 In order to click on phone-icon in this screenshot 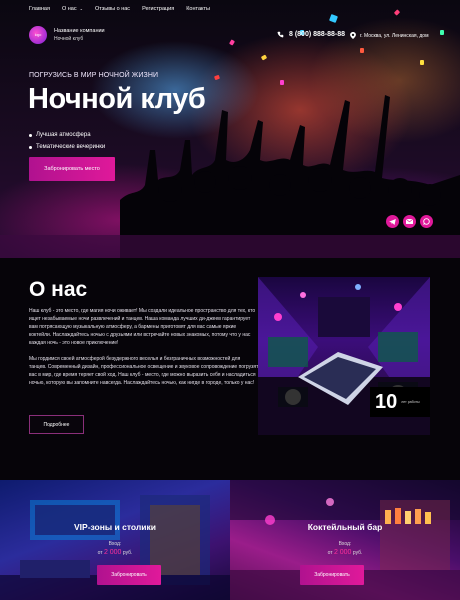, I will do `click(280, 34)`.